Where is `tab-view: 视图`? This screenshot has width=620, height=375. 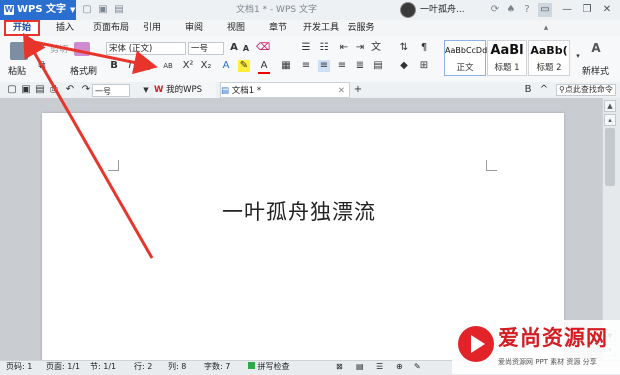 tab-view: 视图 is located at coordinates (236, 28).